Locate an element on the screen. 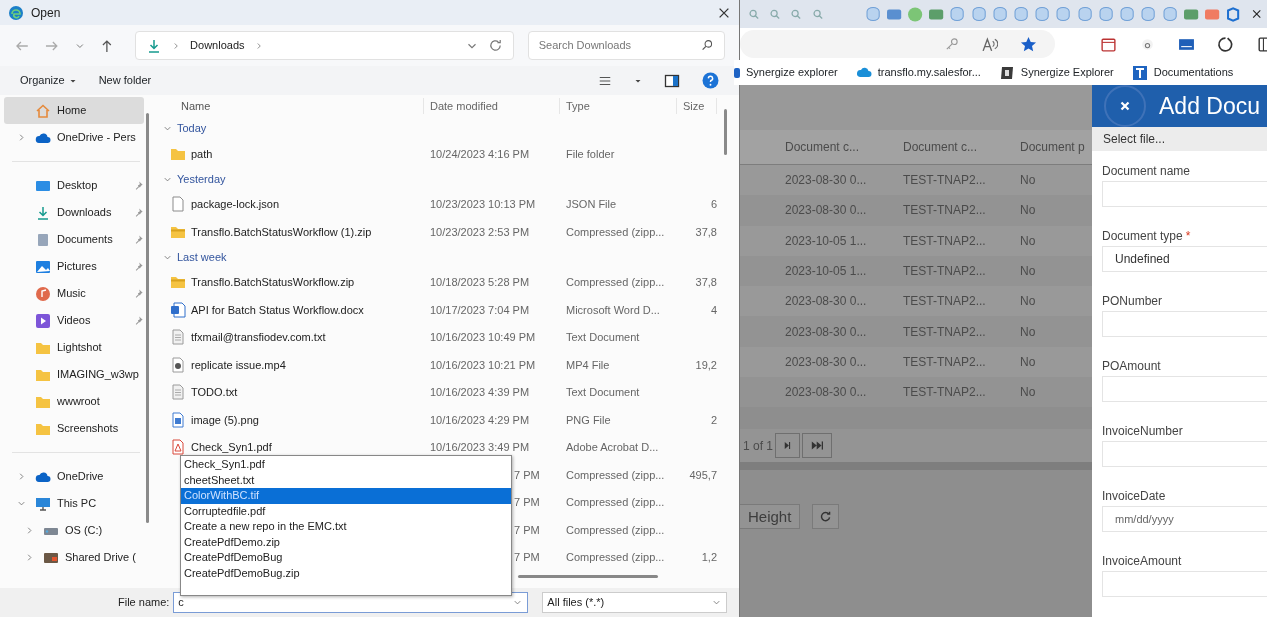  last-page-button is located at coordinates (817, 446).